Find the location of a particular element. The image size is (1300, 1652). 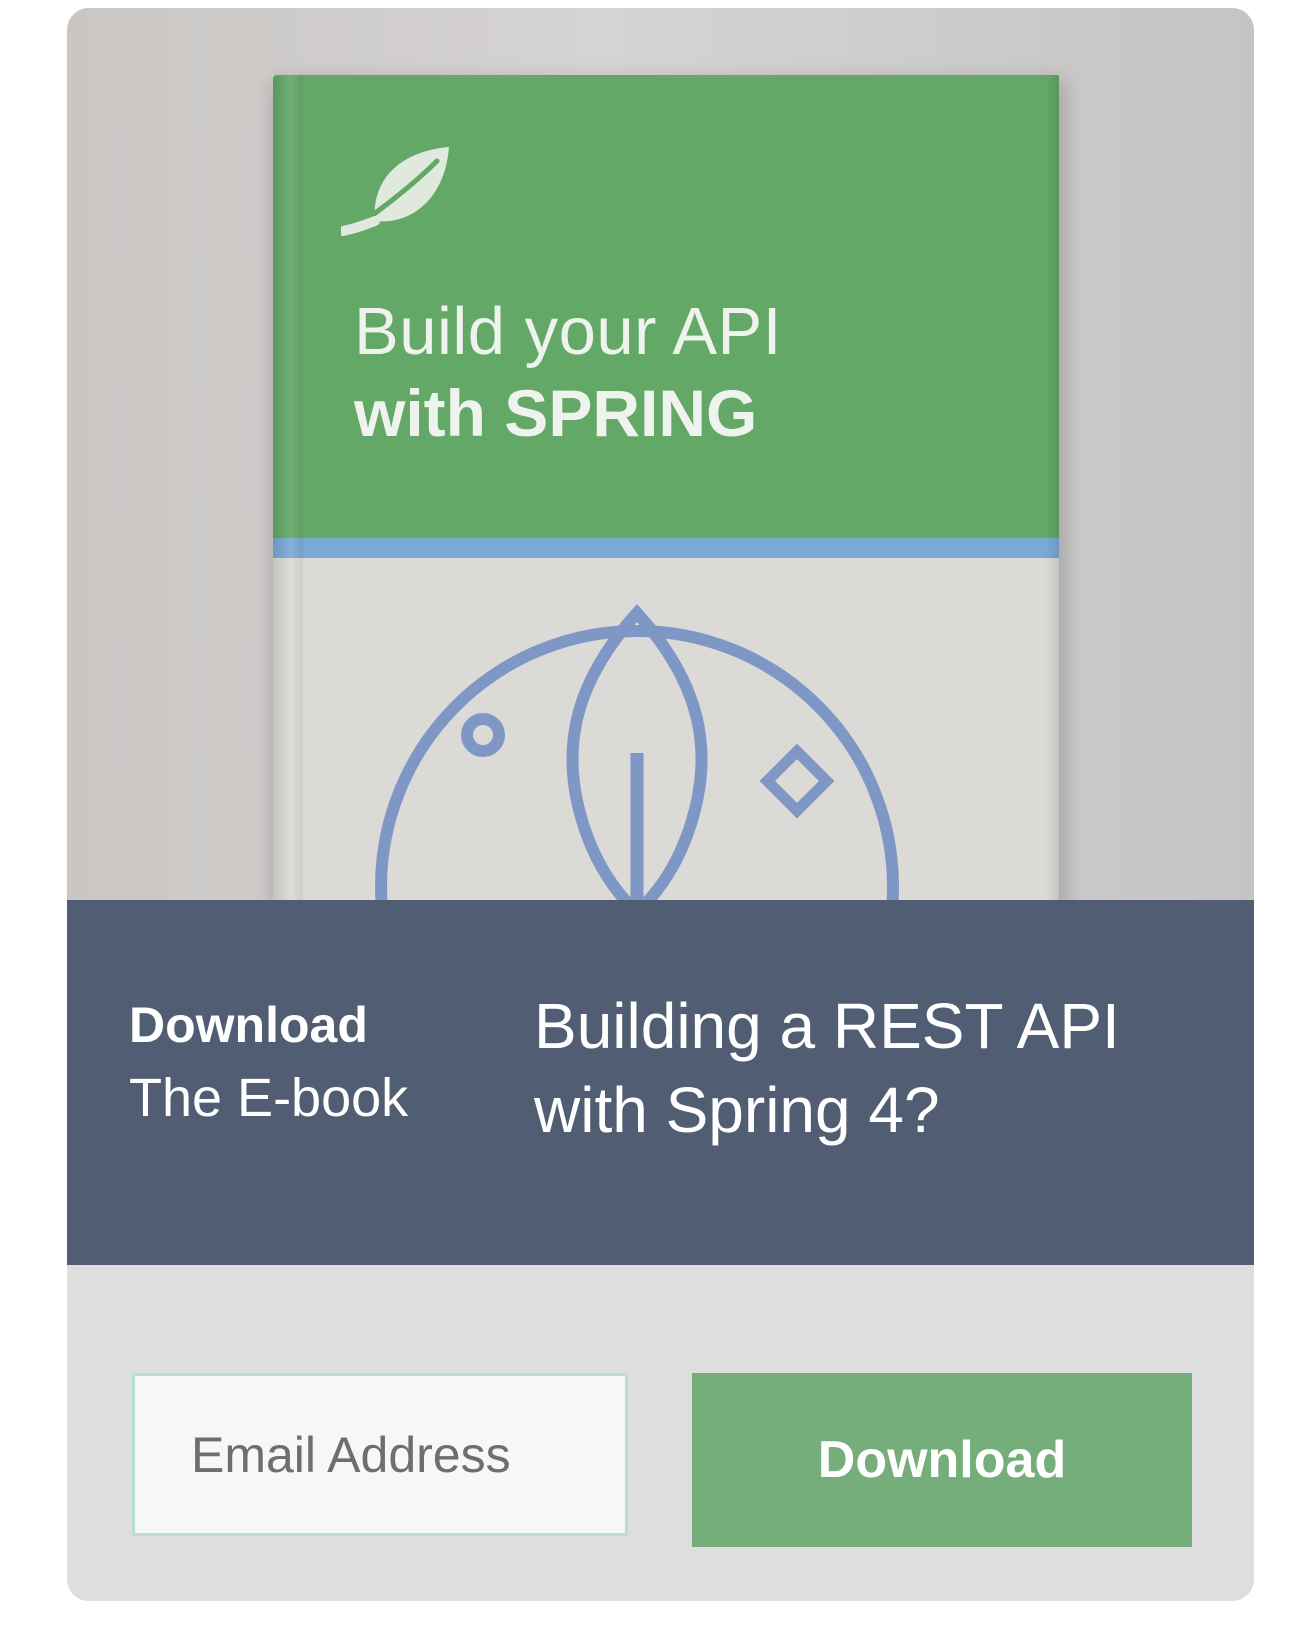

plant-emblem-icon is located at coordinates (637, 771).